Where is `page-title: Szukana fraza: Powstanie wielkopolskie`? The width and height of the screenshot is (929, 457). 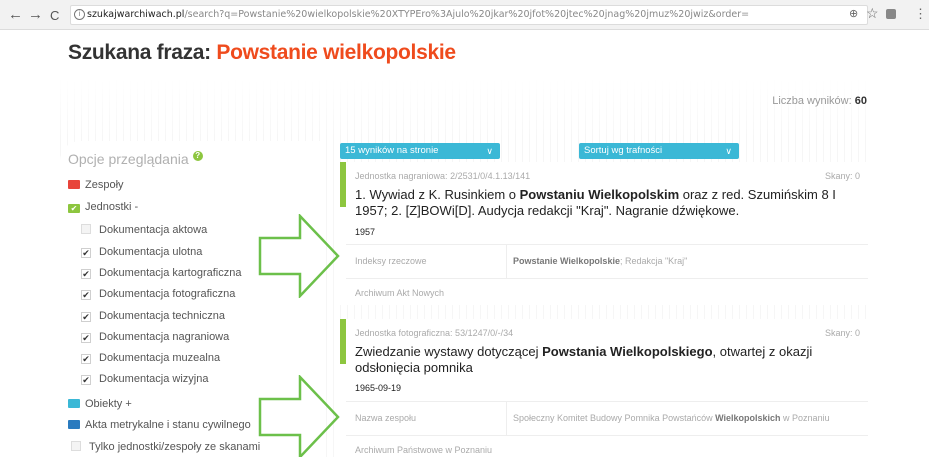 page-title: Szukana fraza: Powstanie wielkopolskie is located at coordinates (262, 53).